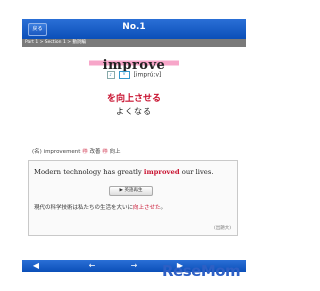 This screenshot has width=320, height=291. I want to click on derivatives-line: (名) improvement ㊞ 改善 ㊞ 向上, so click(76, 151).